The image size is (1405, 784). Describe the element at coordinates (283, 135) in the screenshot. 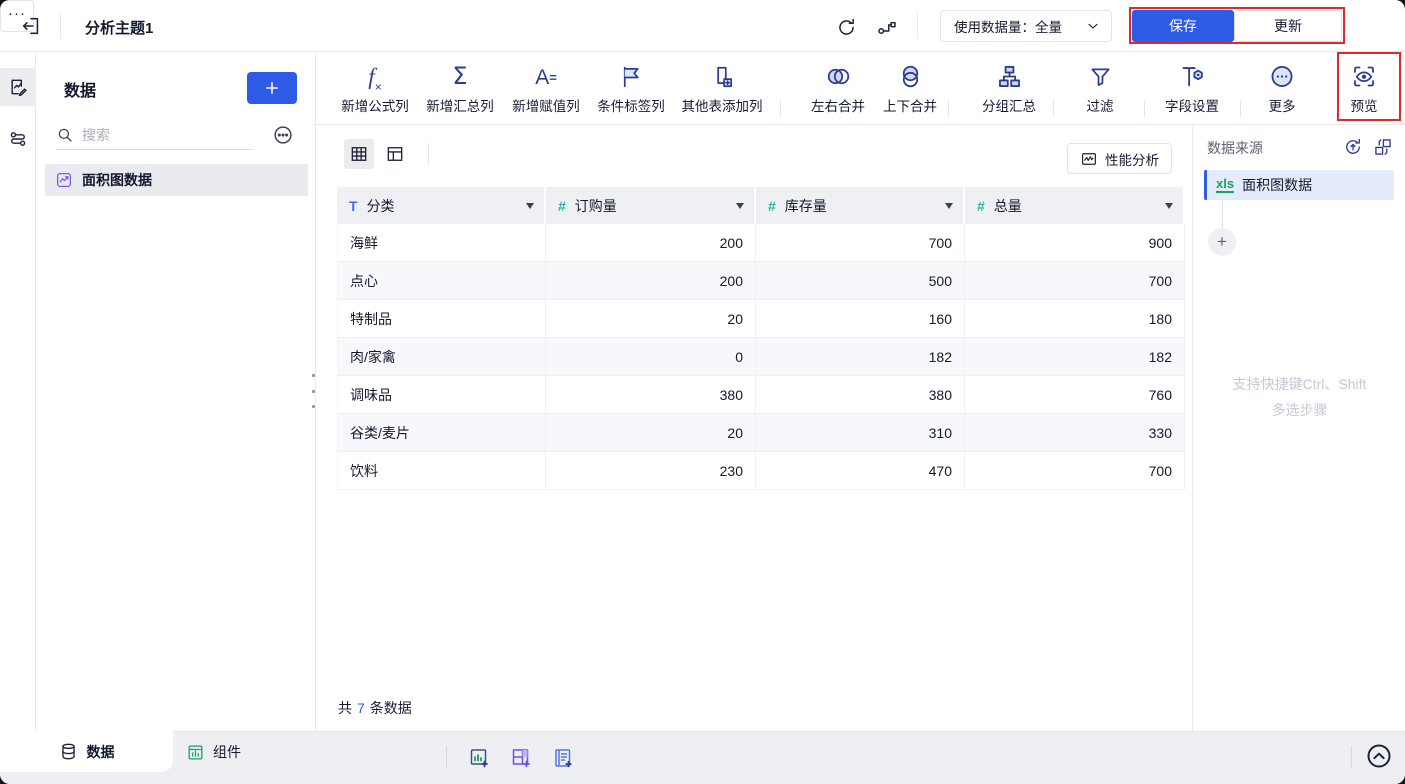

I see `search-more-button` at that location.